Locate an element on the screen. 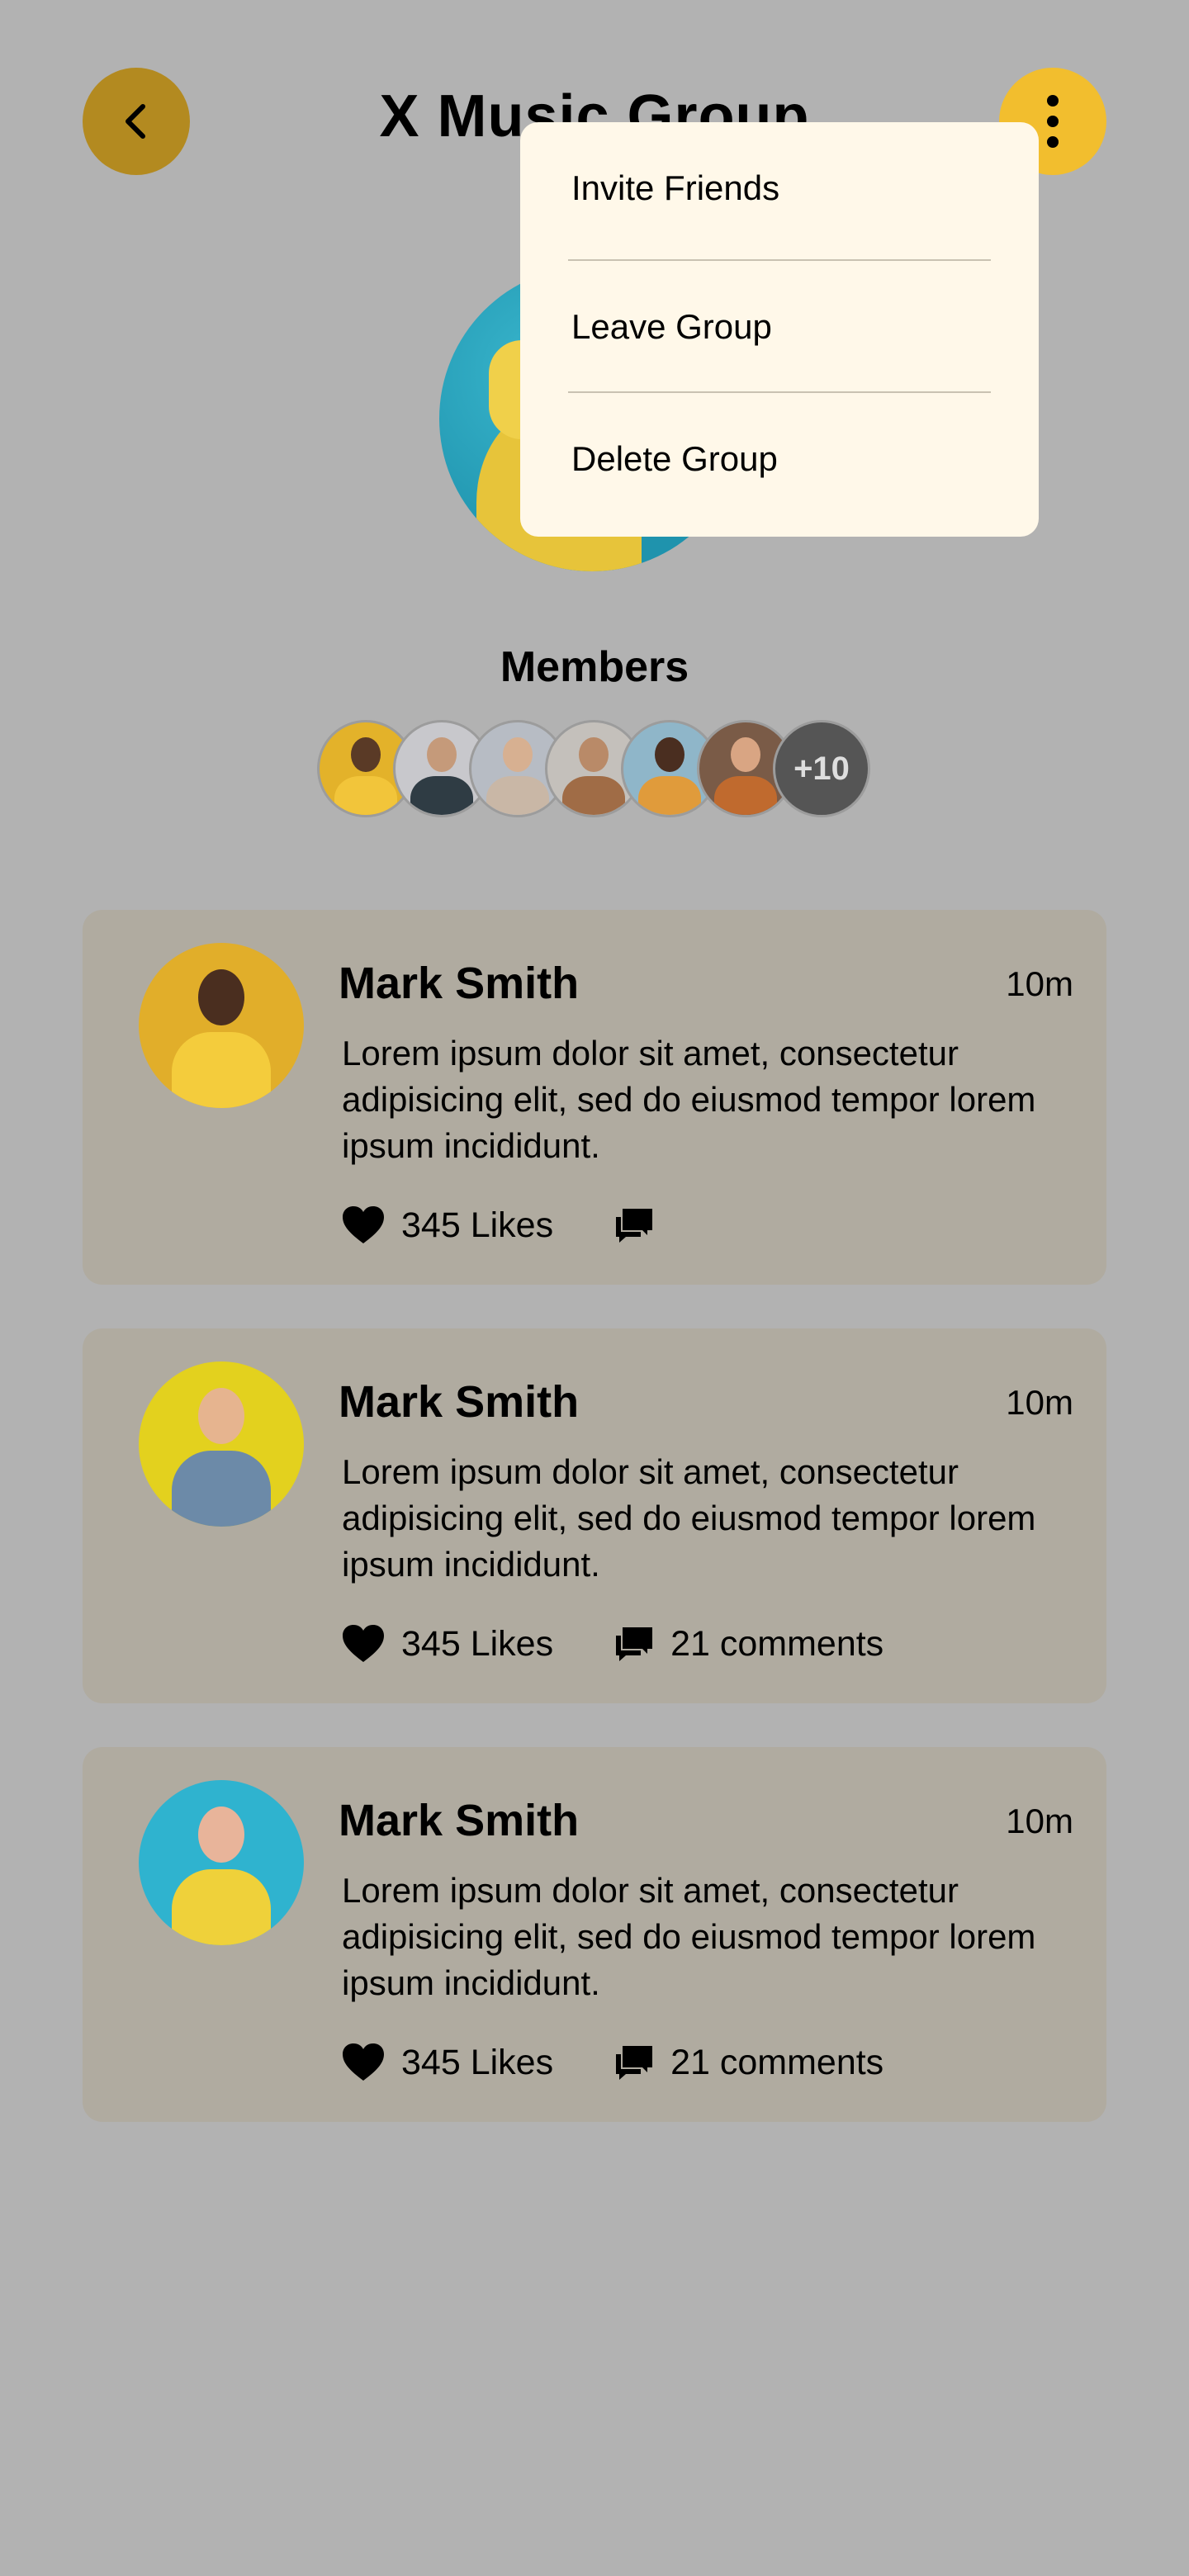  options-menu: Invite Friends Leave Group Delete Group is located at coordinates (779, 329).